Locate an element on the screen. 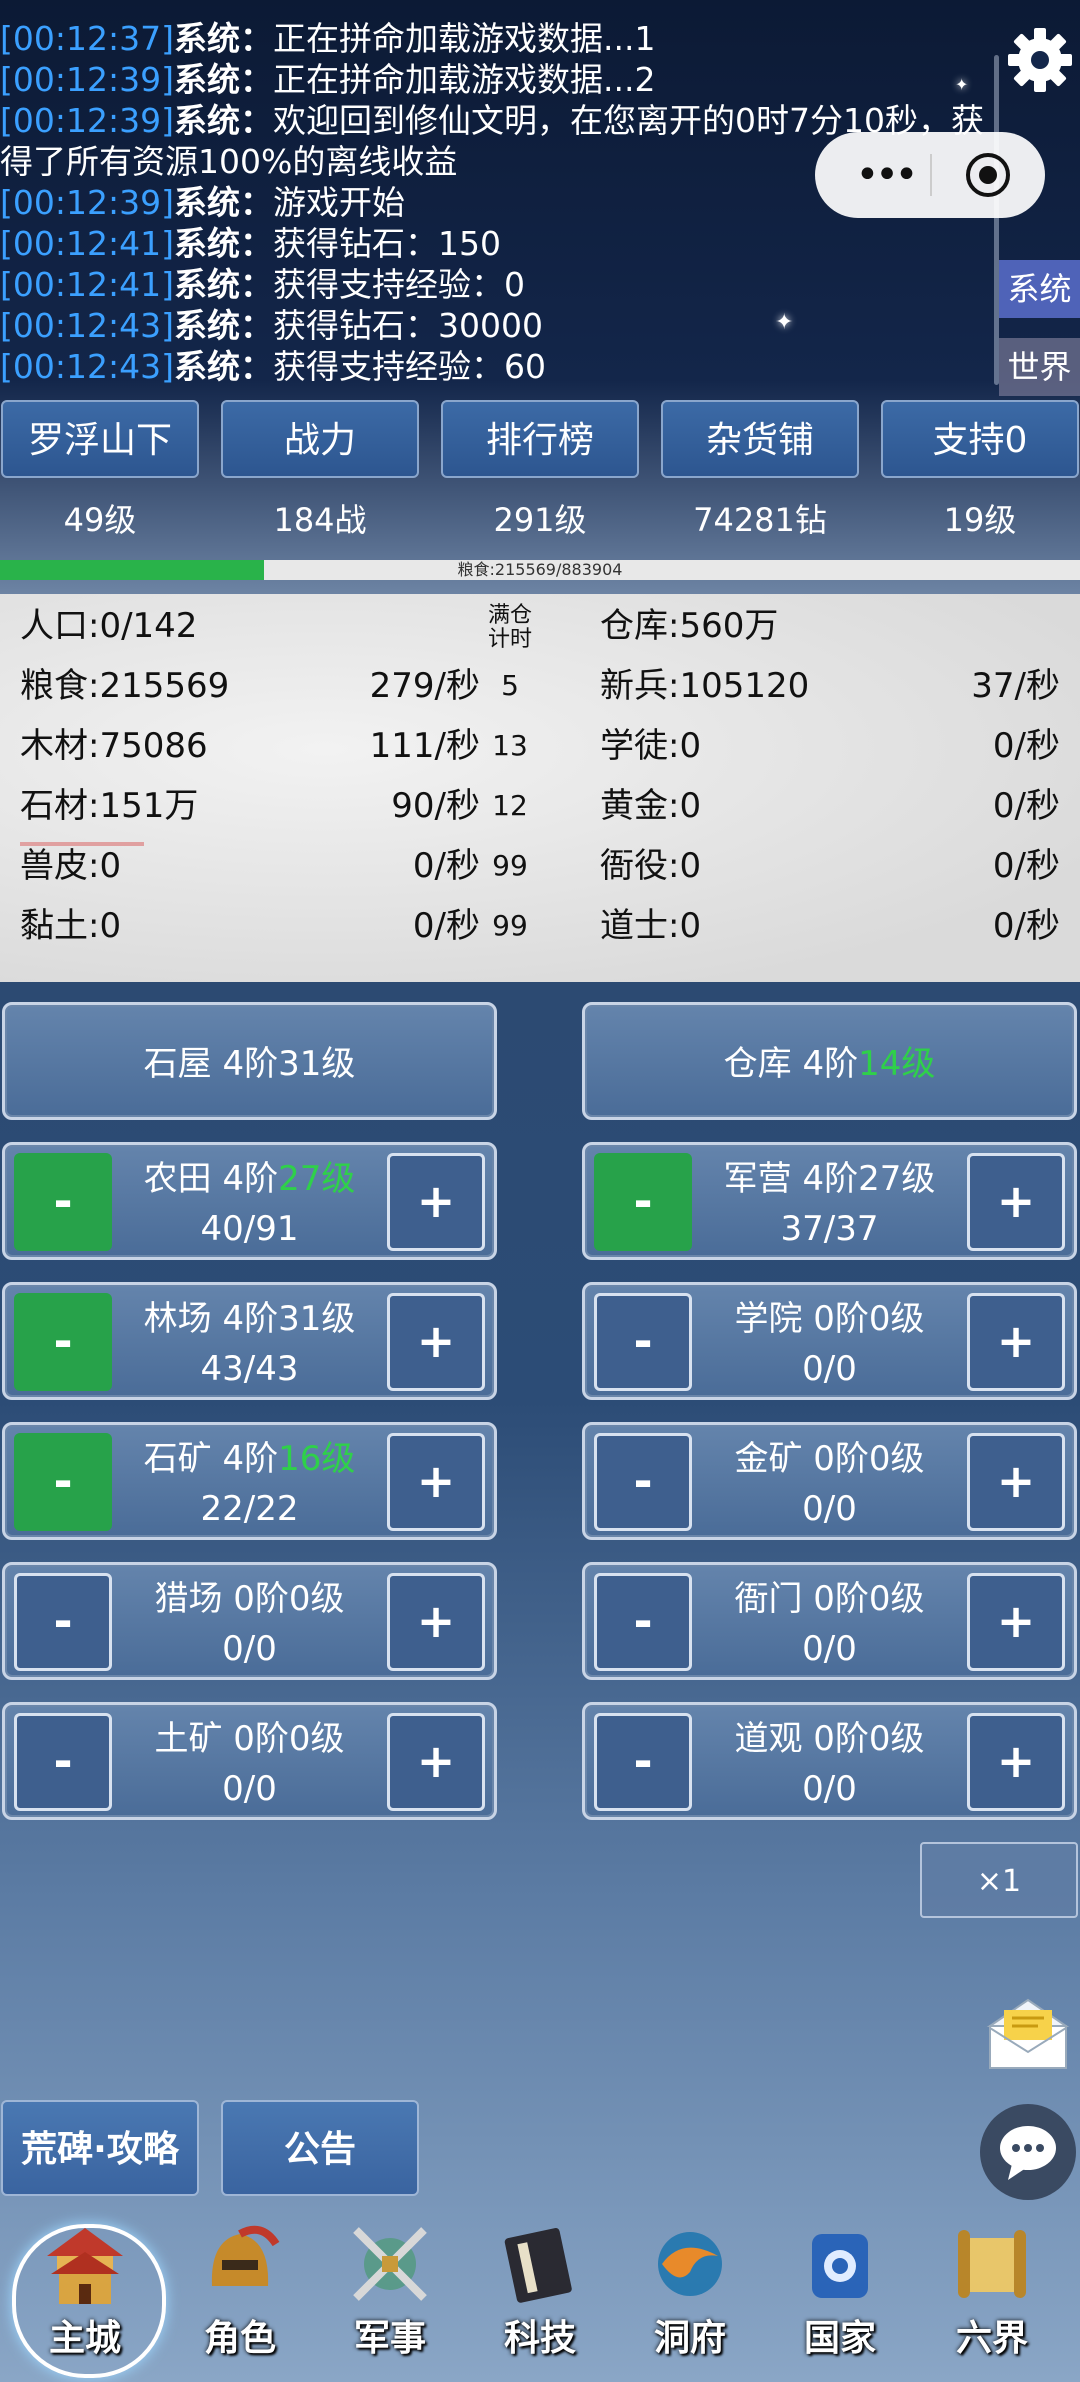 Image resolution: width=1080 pixels, height=2382 pixels. building-warehouse: 仓库 4阶14级 is located at coordinates (829, 1061).